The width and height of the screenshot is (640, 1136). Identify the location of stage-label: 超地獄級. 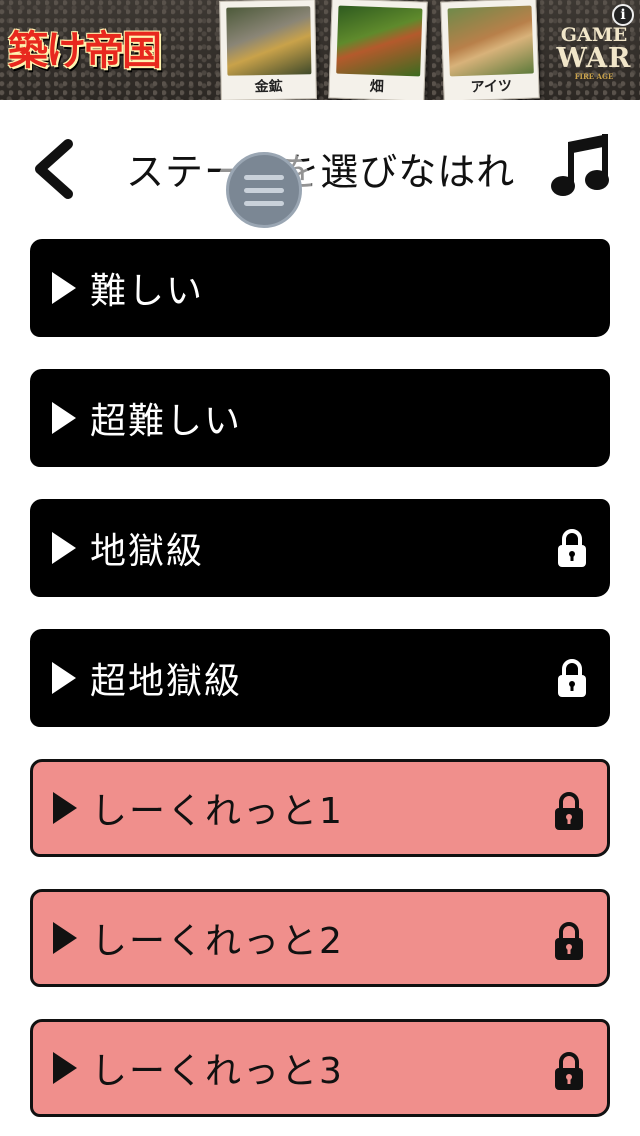
(166, 681).